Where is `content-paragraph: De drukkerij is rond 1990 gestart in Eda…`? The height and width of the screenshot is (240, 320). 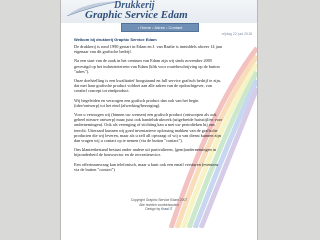
content-paragraph: De drukkerij is rond 1990 gestart in Eda… is located at coordinates (148, 49).